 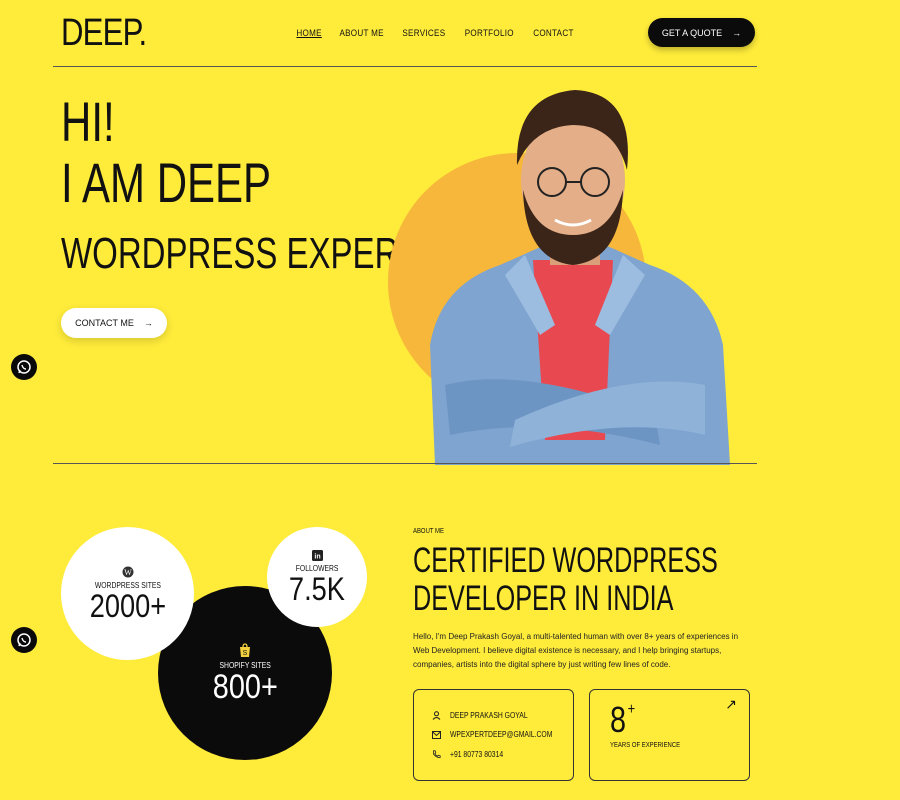 What do you see at coordinates (428, 531) in the screenshot?
I see `about-eyebrow: ABOUT ME` at bounding box center [428, 531].